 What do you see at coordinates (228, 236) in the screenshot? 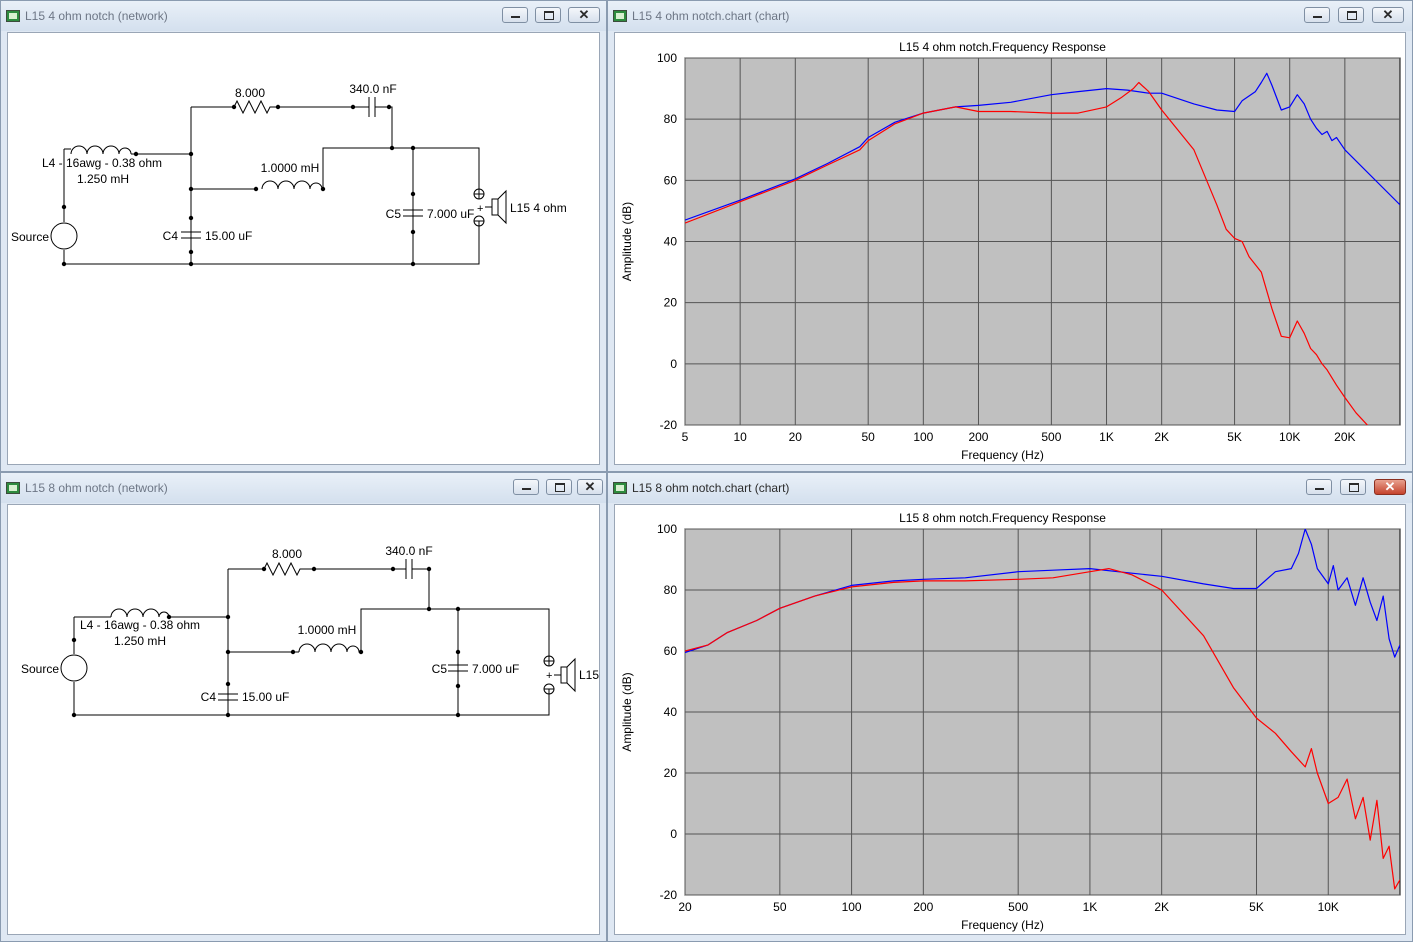
I see `c4-value-label: 15.00 uF` at bounding box center [228, 236].